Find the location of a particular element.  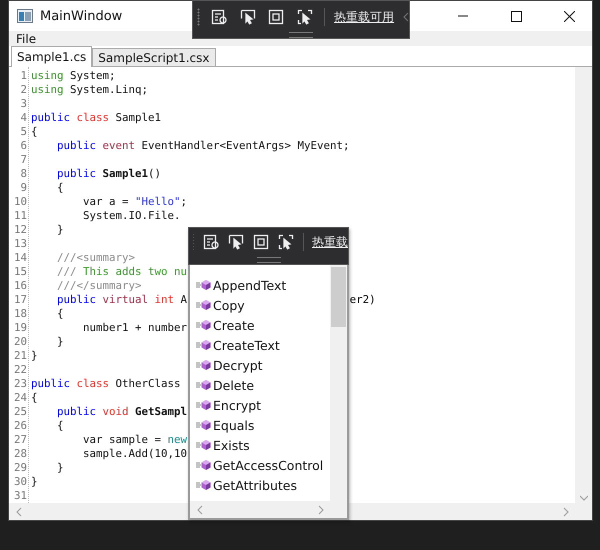

completion-item: GetAttributes is located at coordinates (260, 485).